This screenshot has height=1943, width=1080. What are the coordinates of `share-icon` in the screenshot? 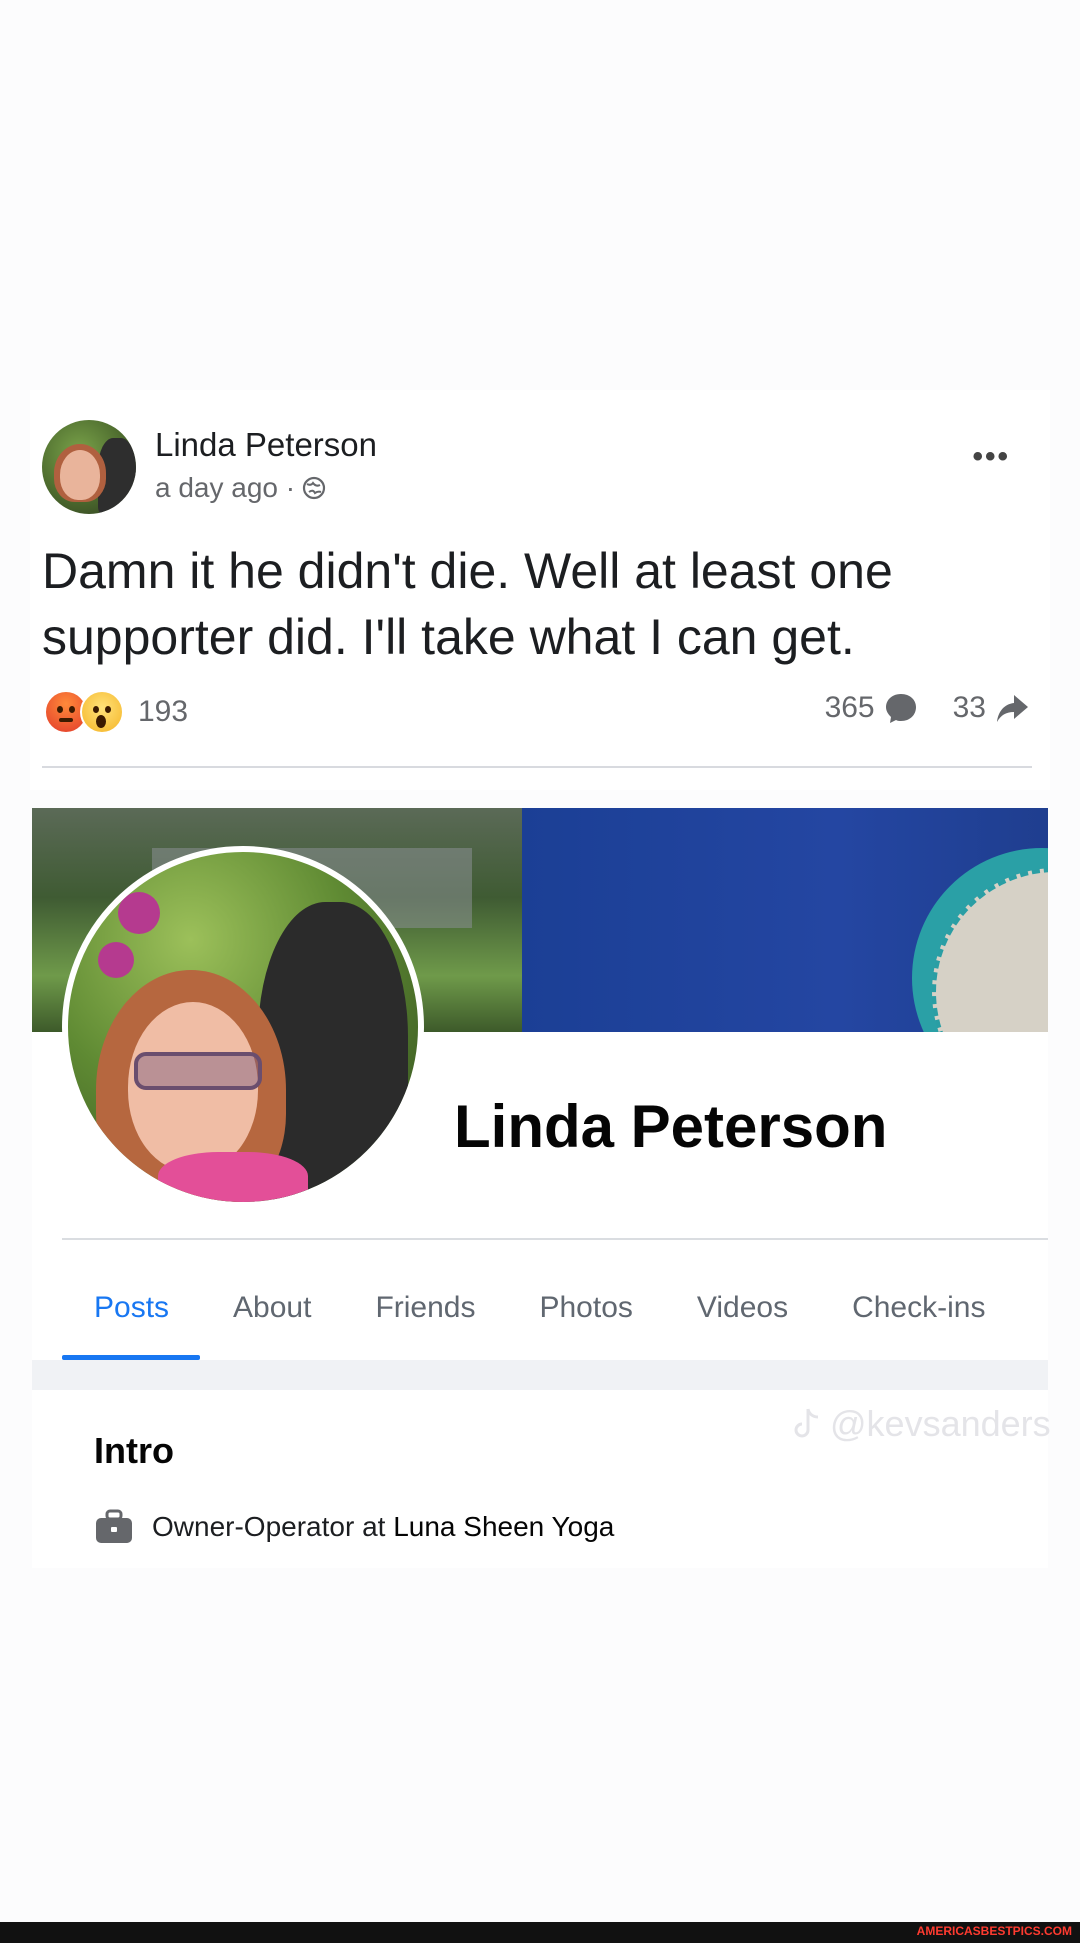 It's located at (1012, 708).